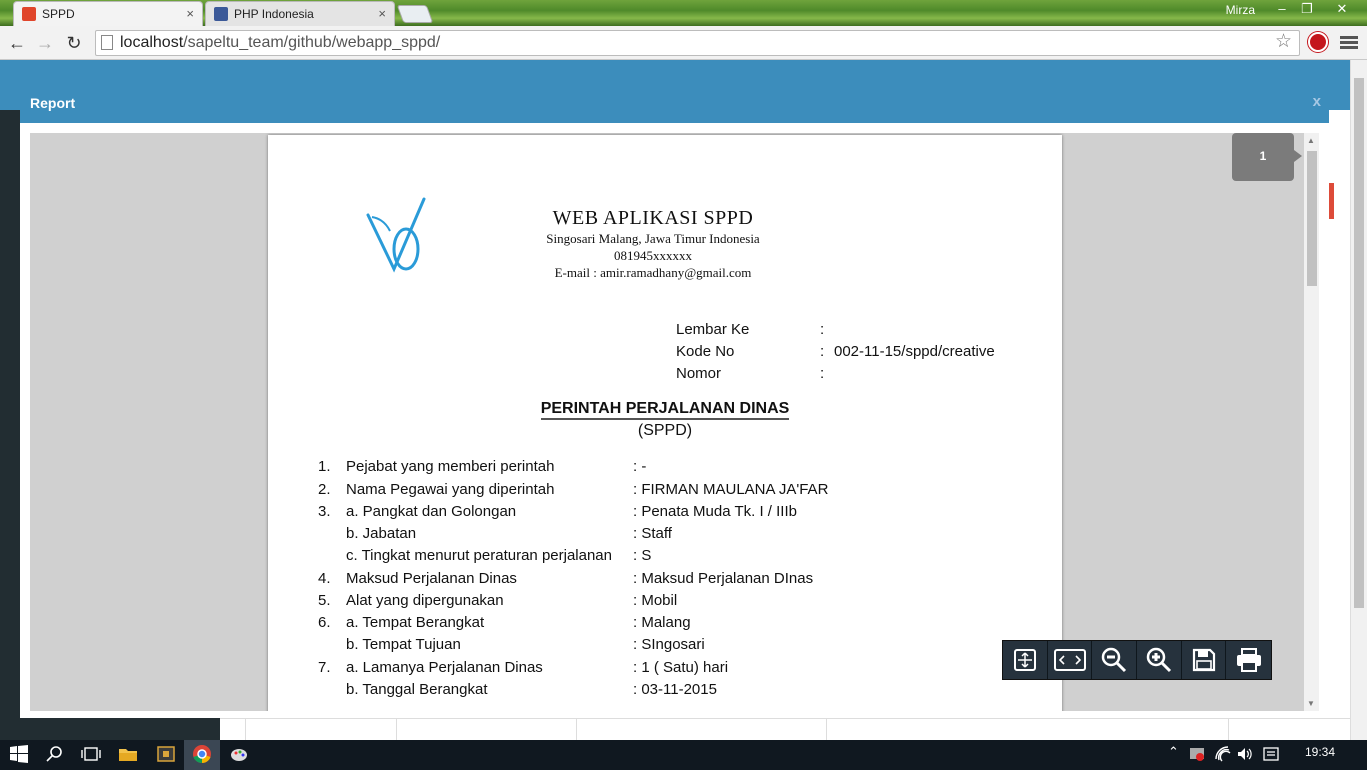 Image resolution: width=1367 pixels, height=770 pixels. What do you see at coordinates (1173, 752) in the screenshot?
I see `show-hidden-icons-icon: ⌃` at bounding box center [1173, 752].